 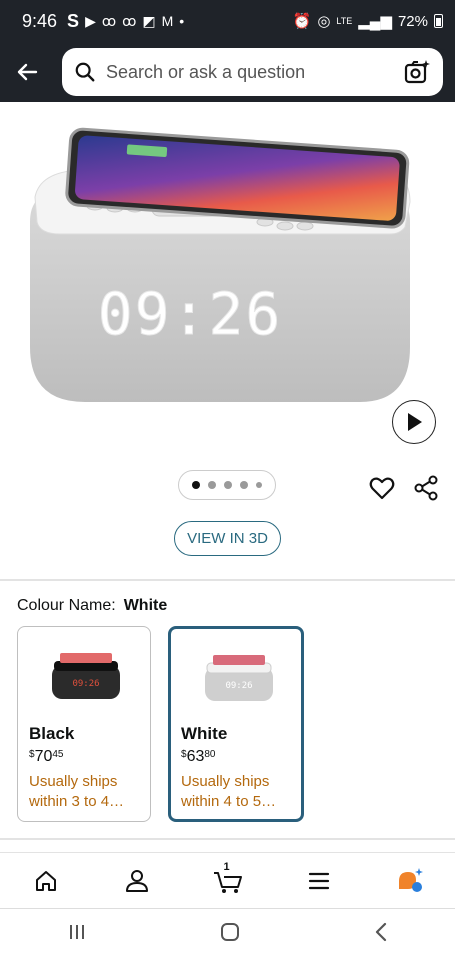 I want to click on nav-cart: 1, so click(x=228, y=881).